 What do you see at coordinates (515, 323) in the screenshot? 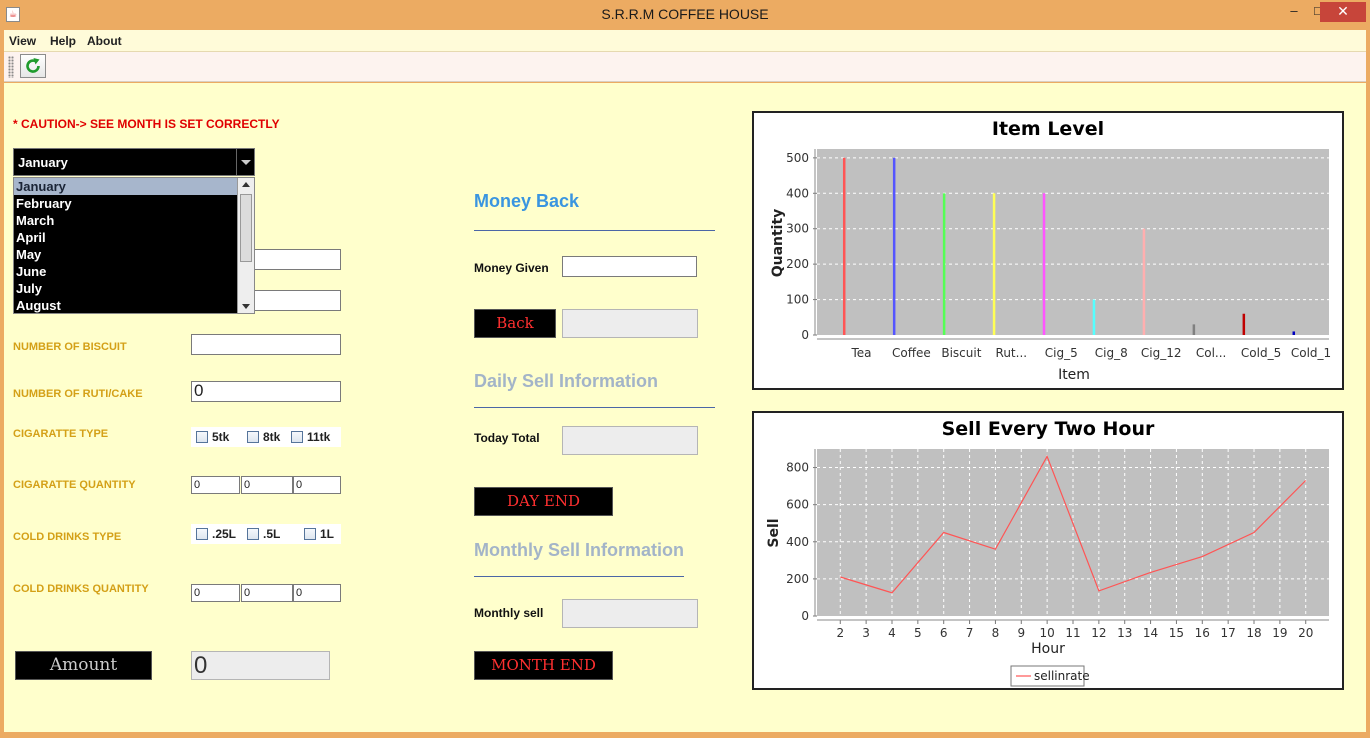
I see `back-button: Back` at bounding box center [515, 323].